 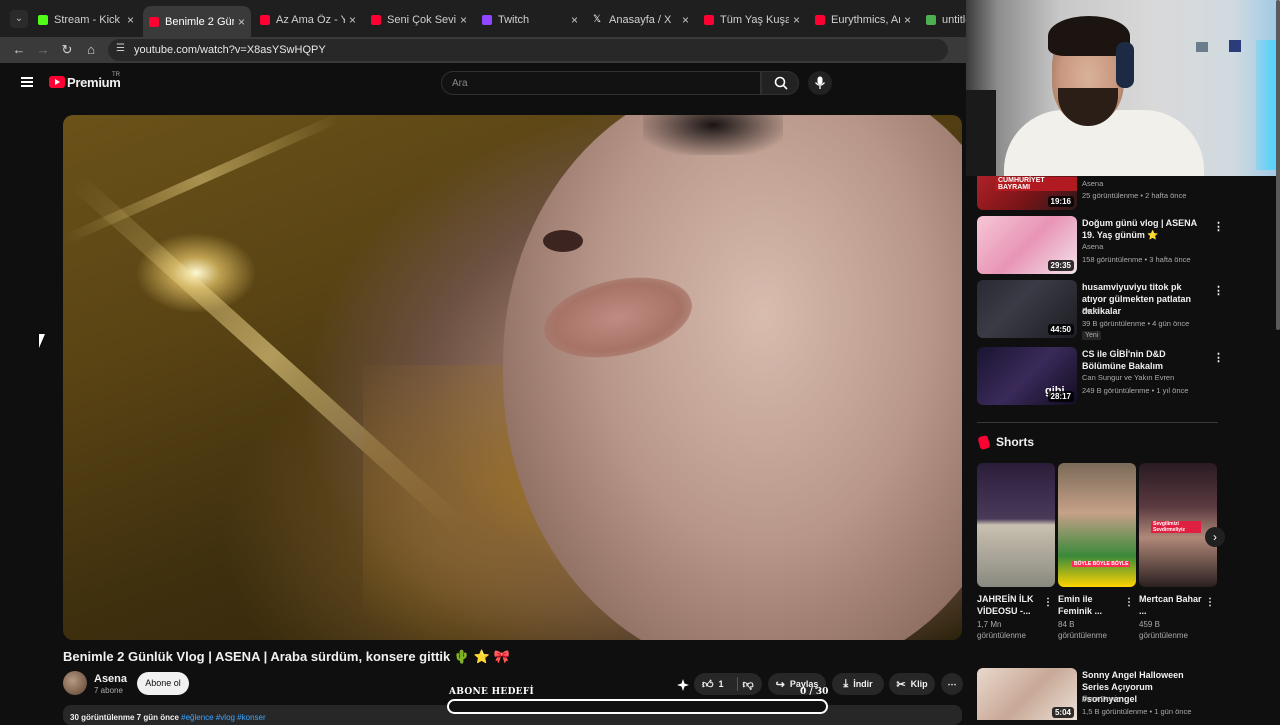 I want to click on video-thumbnail: 44:50, so click(x=1027, y=309).